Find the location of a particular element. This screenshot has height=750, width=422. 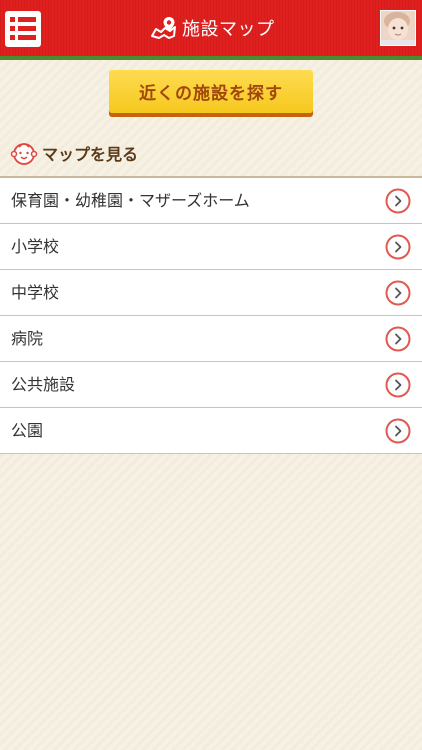

list-item-public-facility: 公共施設 is located at coordinates (211, 385).